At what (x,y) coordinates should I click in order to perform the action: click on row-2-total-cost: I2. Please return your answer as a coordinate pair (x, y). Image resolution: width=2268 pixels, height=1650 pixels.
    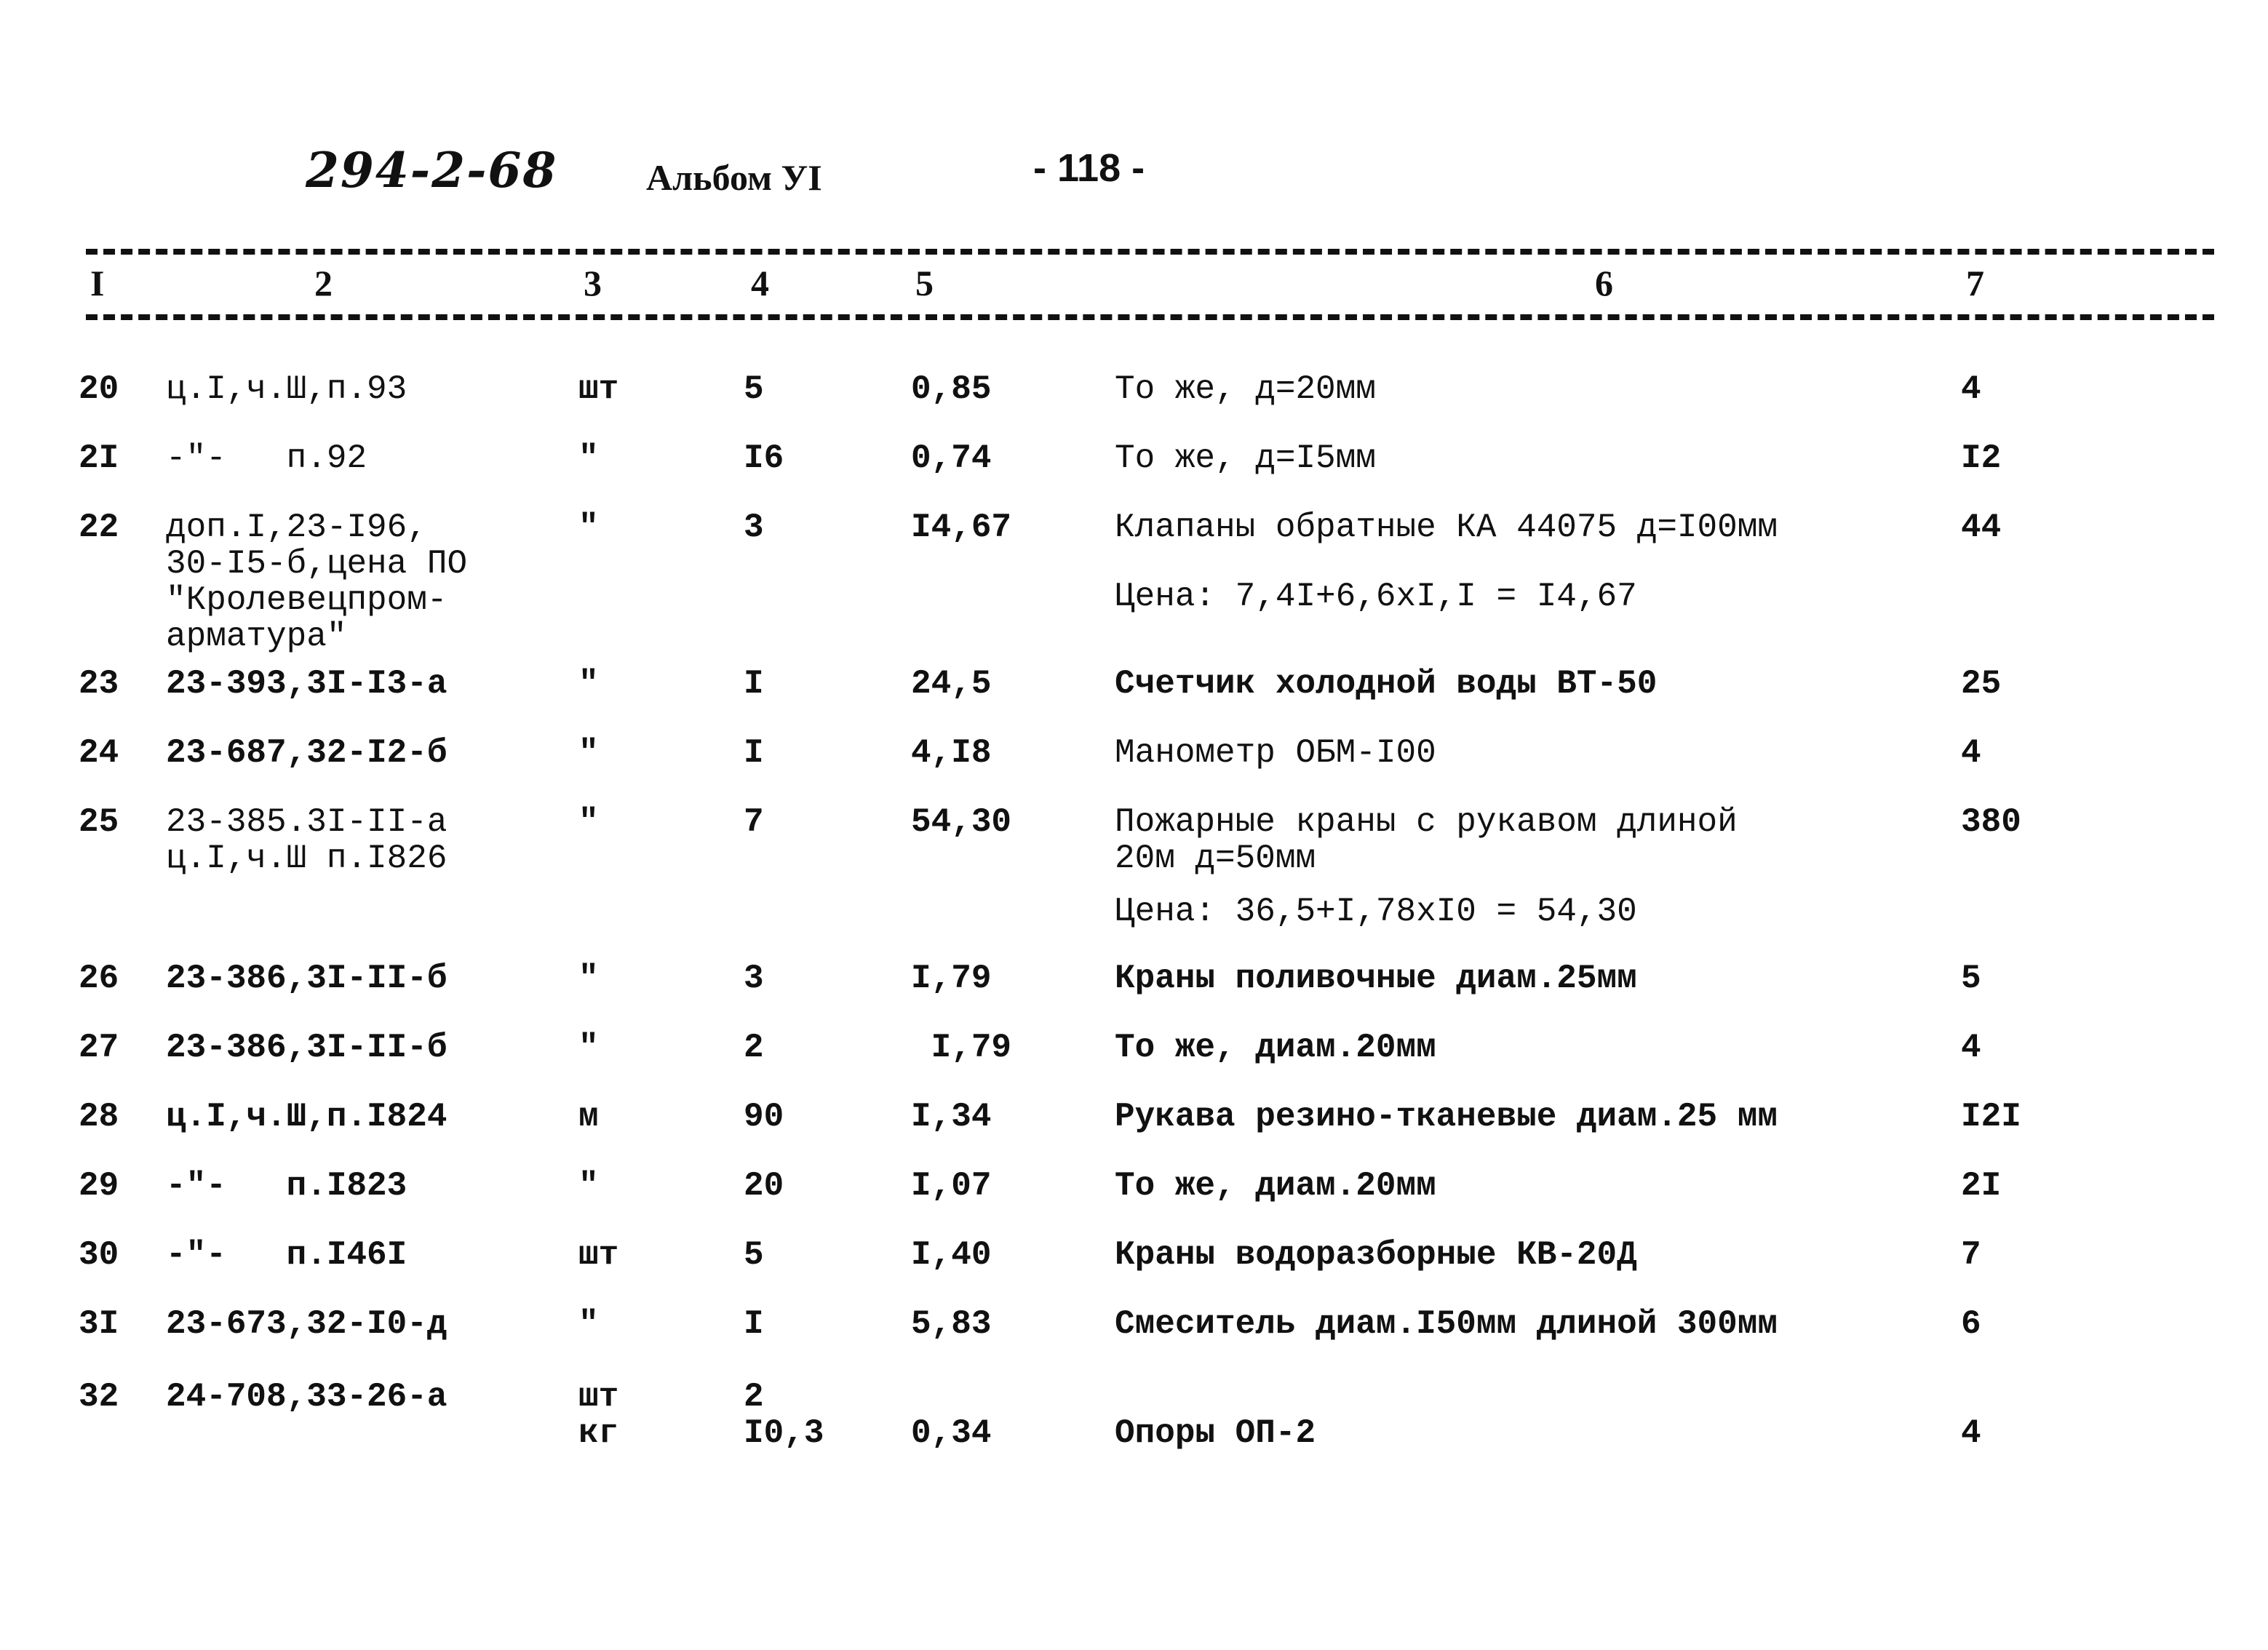
    Looking at the image, I should click on (1981, 458).